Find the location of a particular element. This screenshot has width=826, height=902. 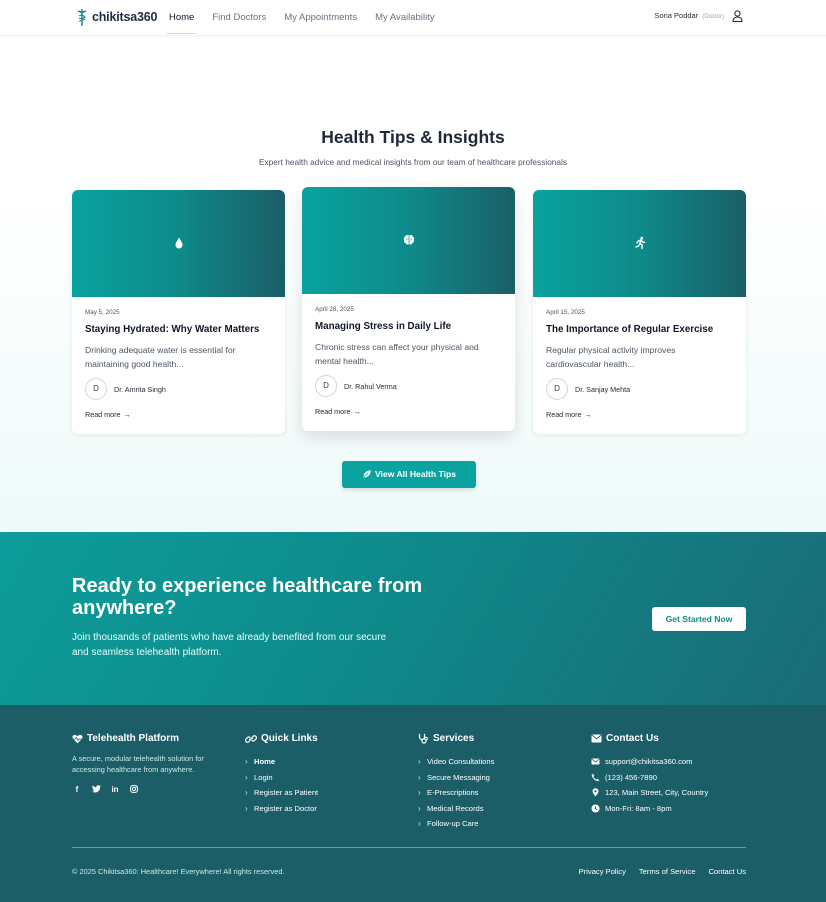

user-role: (Doctor) is located at coordinates (713, 17).